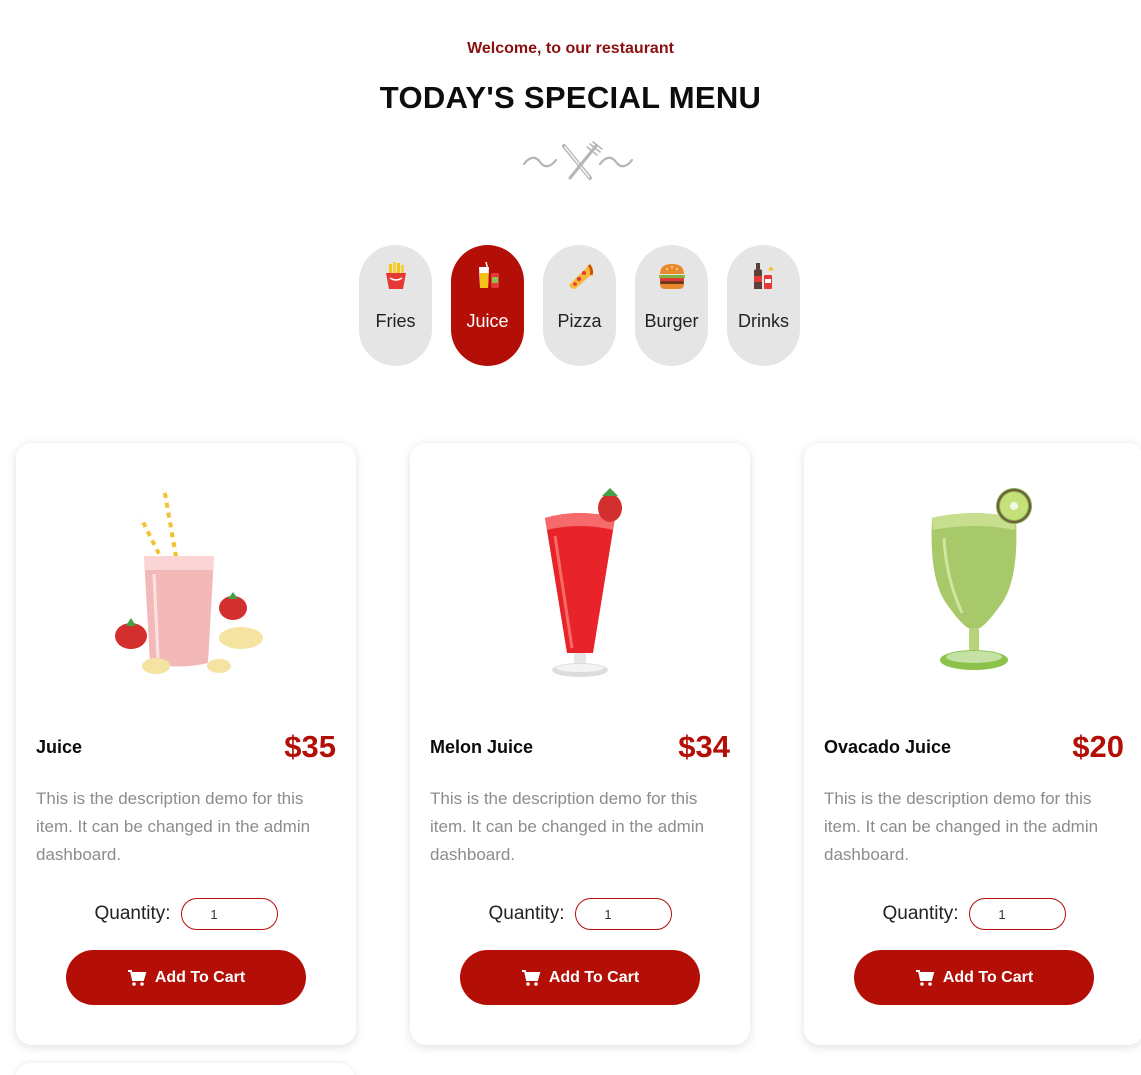 This screenshot has height=1075, width=1141. Describe the element at coordinates (671, 305) in the screenshot. I see `category-tab-burger: Burger` at that location.